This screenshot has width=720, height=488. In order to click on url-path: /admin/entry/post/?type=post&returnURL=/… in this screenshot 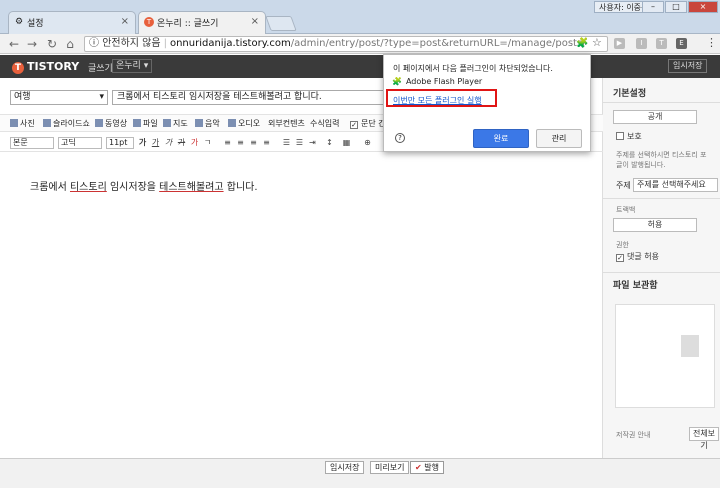, I will do `click(438, 43)`.